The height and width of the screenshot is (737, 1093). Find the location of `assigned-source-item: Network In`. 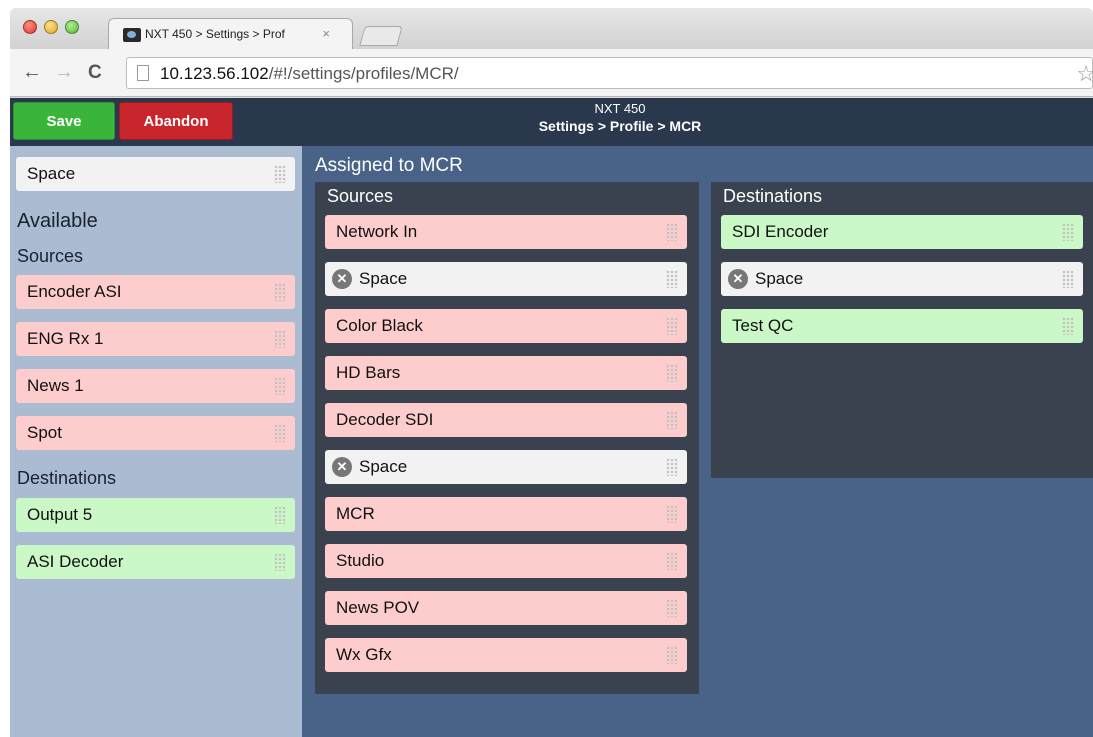

assigned-source-item: Network In is located at coordinates (506, 232).